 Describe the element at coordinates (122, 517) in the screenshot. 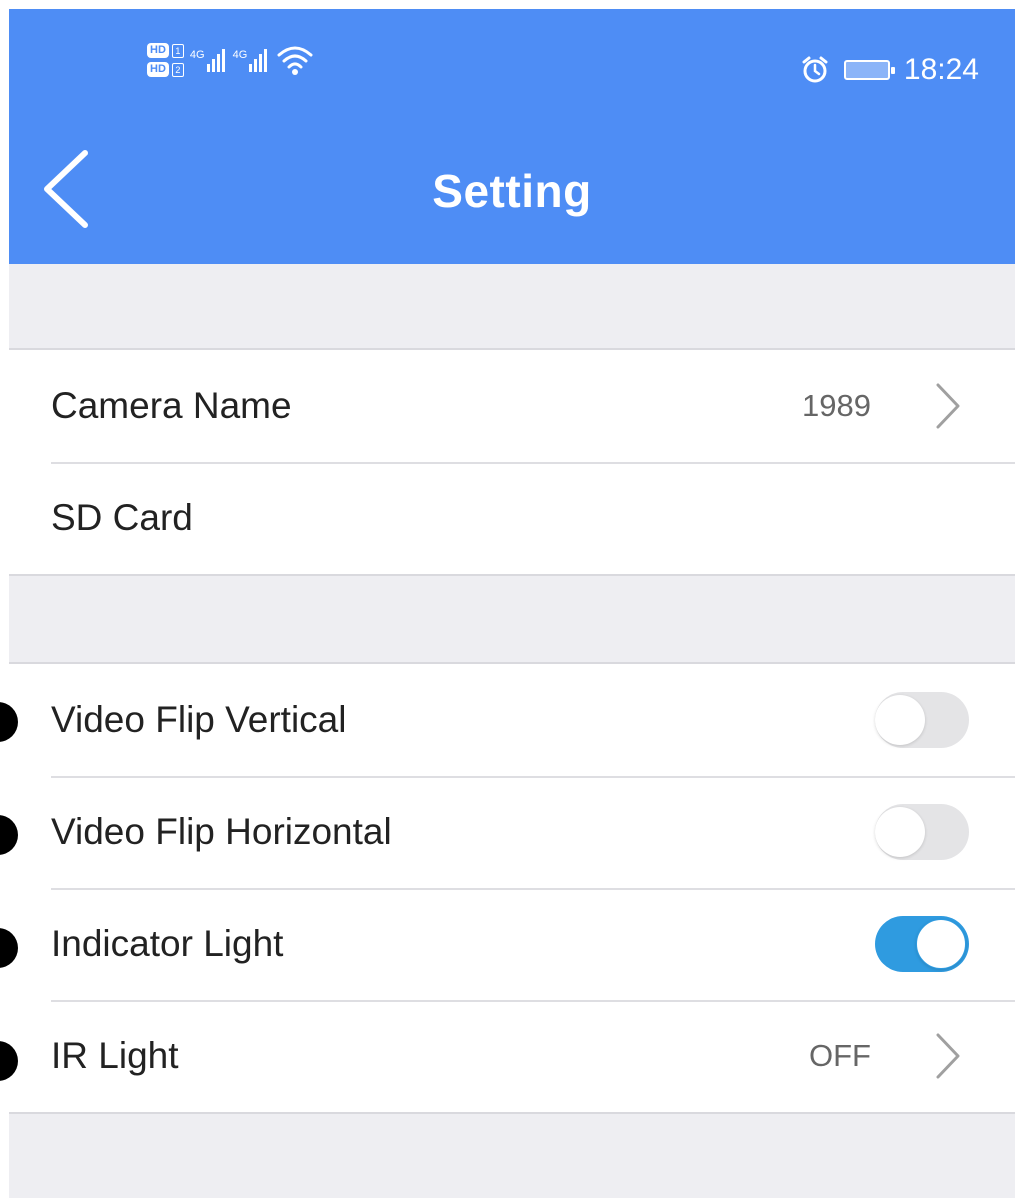

I see `sd-card-label: SD Card` at that location.